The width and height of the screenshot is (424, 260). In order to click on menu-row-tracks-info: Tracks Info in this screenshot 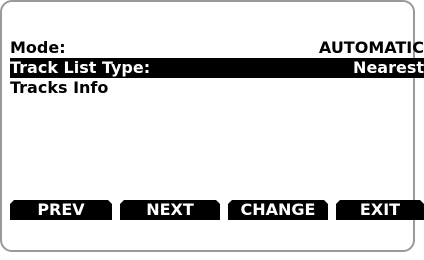, I will do `click(217, 88)`.